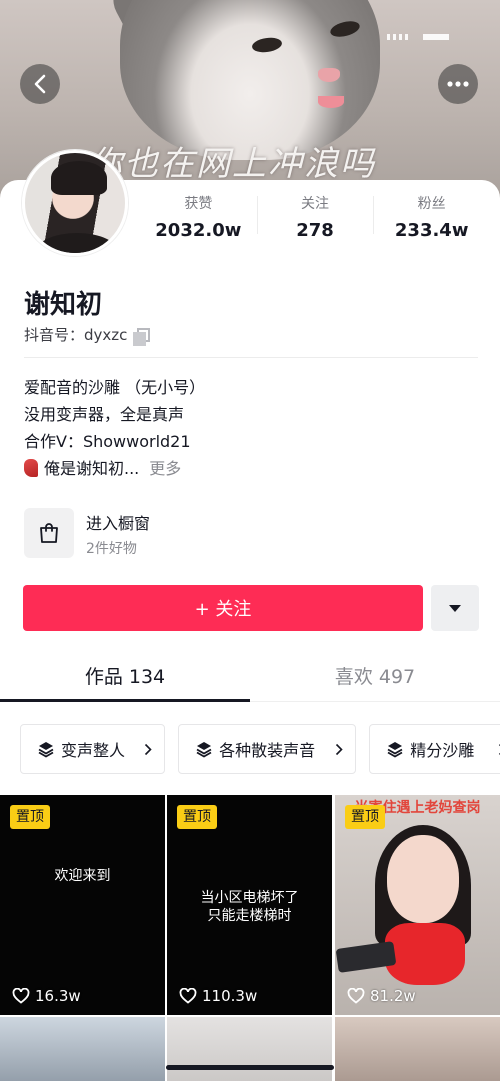 This screenshot has height=1081, width=500. Describe the element at coordinates (250, 1067) in the screenshot. I see `home-indicator` at that location.